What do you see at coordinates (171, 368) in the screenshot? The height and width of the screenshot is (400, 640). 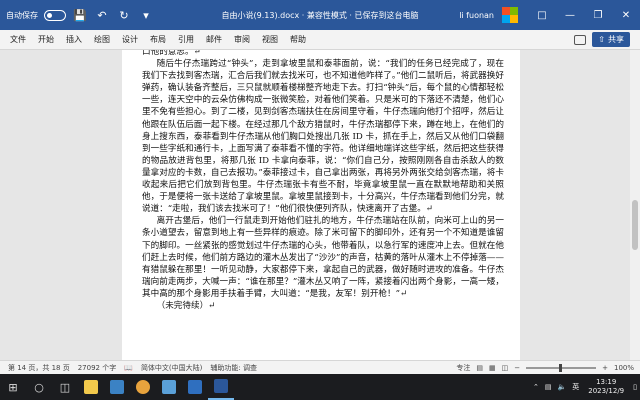 I see `language: 简体中文(中国大陆)` at bounding box center [171, 368].